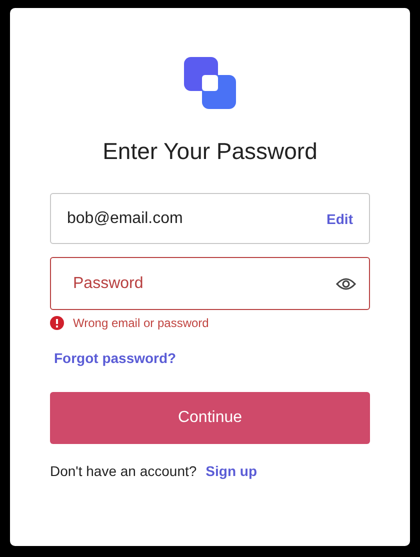 This screenshot has height=557, width=420. I want to click on email-value: bob@email.com, so click(125, 219).